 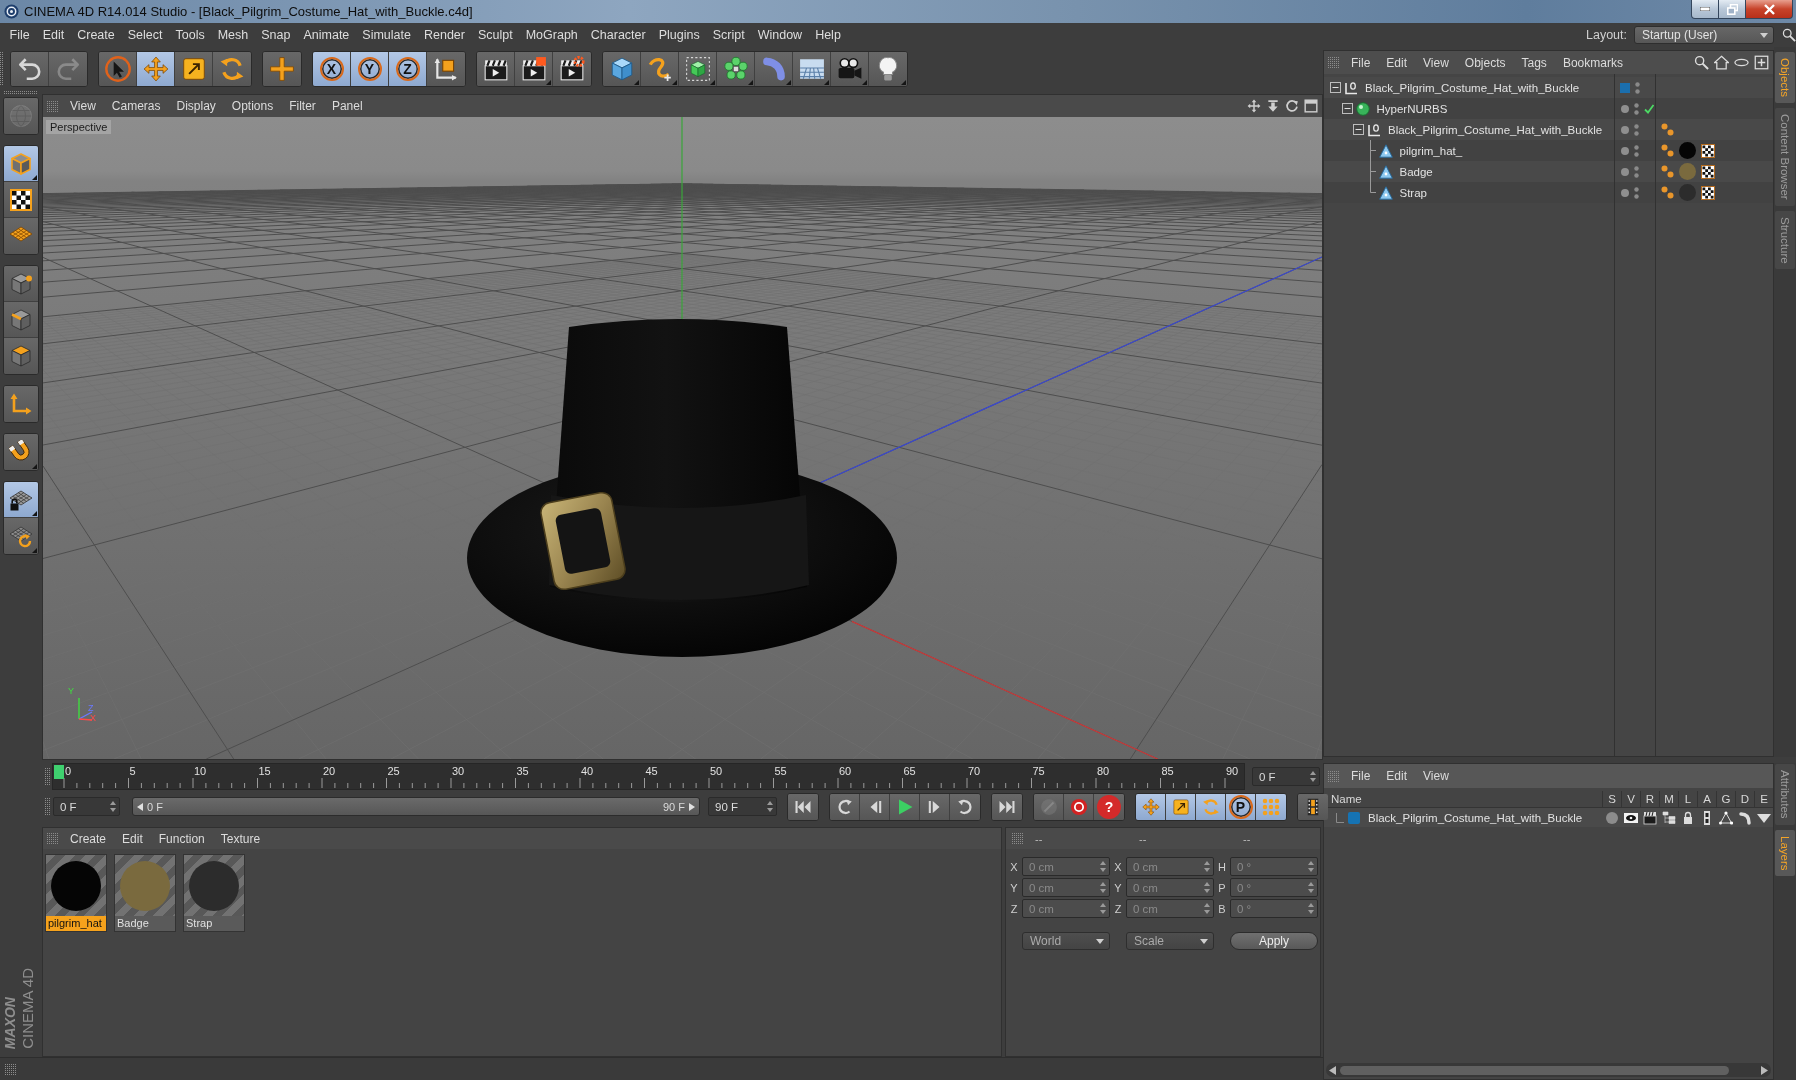 What do you see at coordinates (1007, 806) in the screenshot?
I see `go-to-end-button` at bounding box center [1007, 806].